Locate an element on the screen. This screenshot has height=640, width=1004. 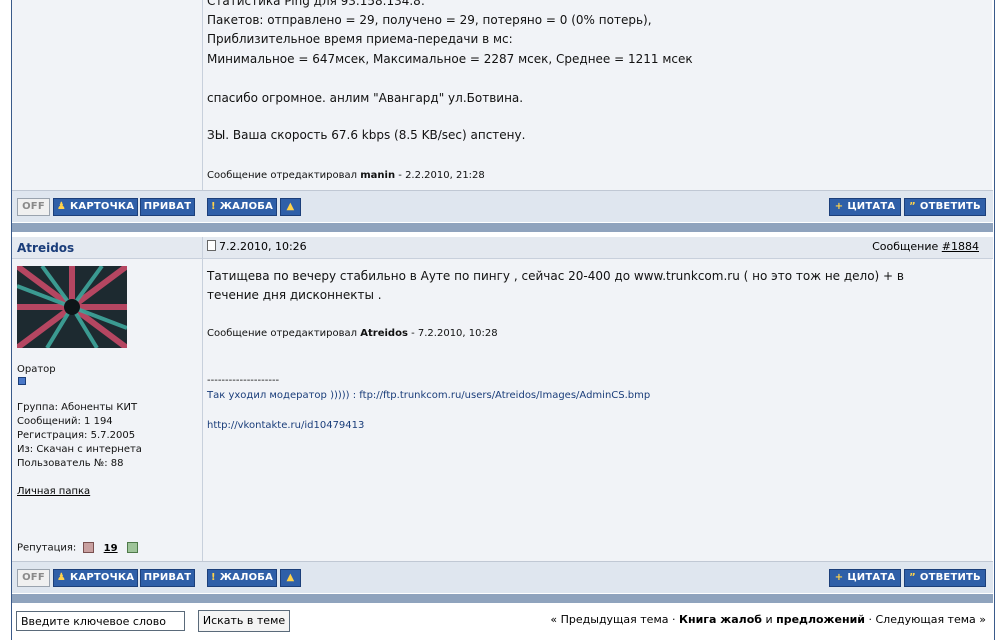
personal-folder-link: Личная папка is located at coordinates (53, 491).